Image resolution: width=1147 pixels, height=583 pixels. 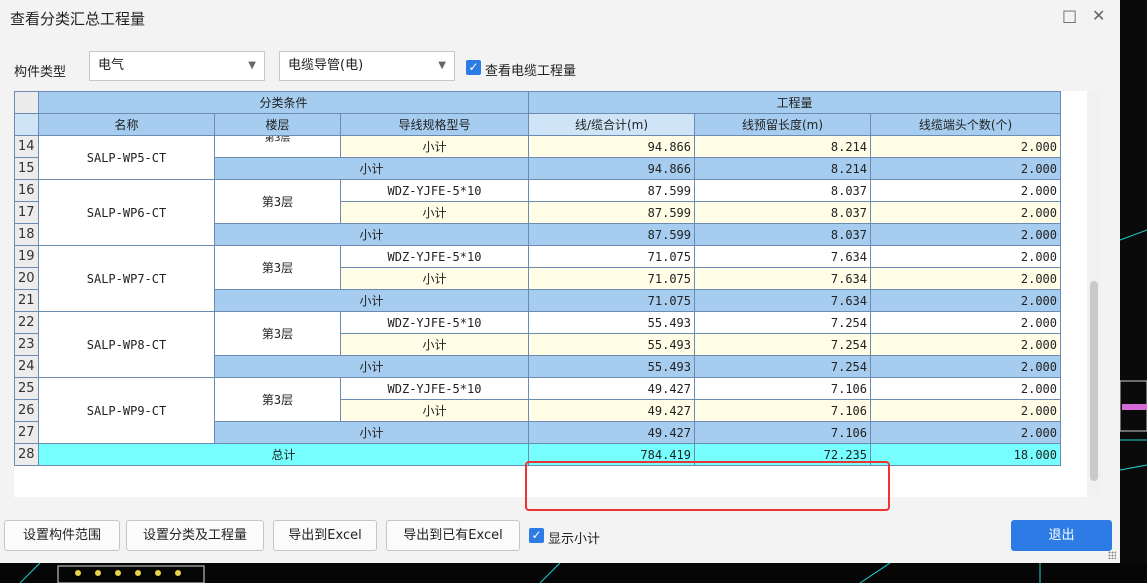 What do you see at coordinates (126, 278) in the screenshot?
I see `name-cell: SALP-WP7-CT` at bounding box center [126, 278].